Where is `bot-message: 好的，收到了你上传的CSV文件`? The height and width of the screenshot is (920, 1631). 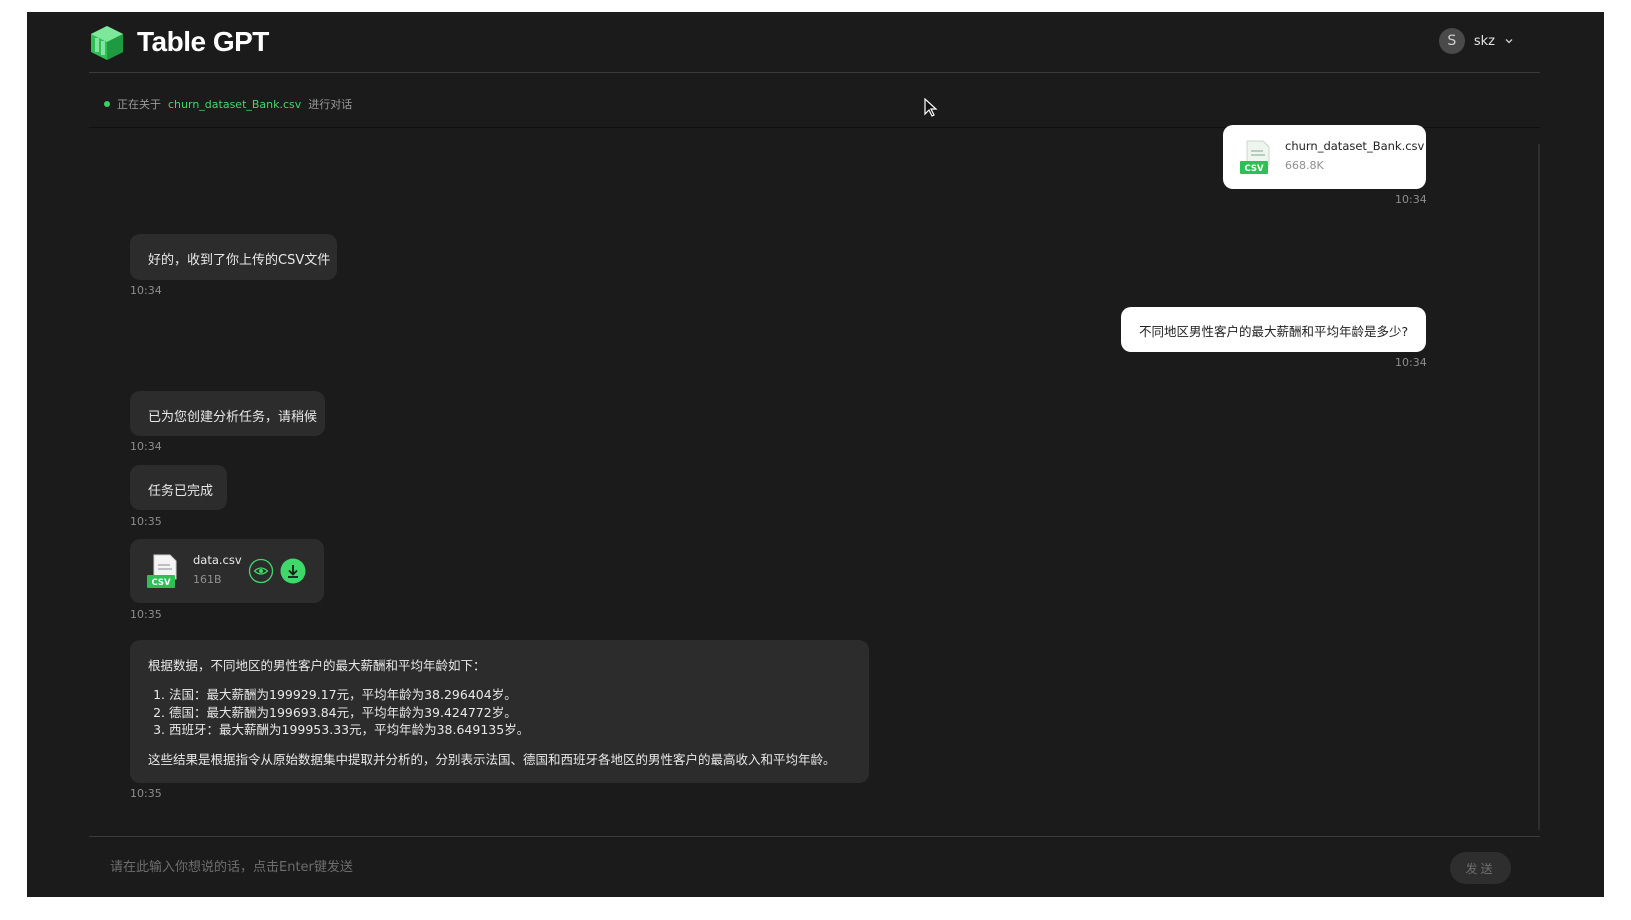 bot-message: 好的，收到了你上传的CSV文件 is located at coordinates (233, 257).